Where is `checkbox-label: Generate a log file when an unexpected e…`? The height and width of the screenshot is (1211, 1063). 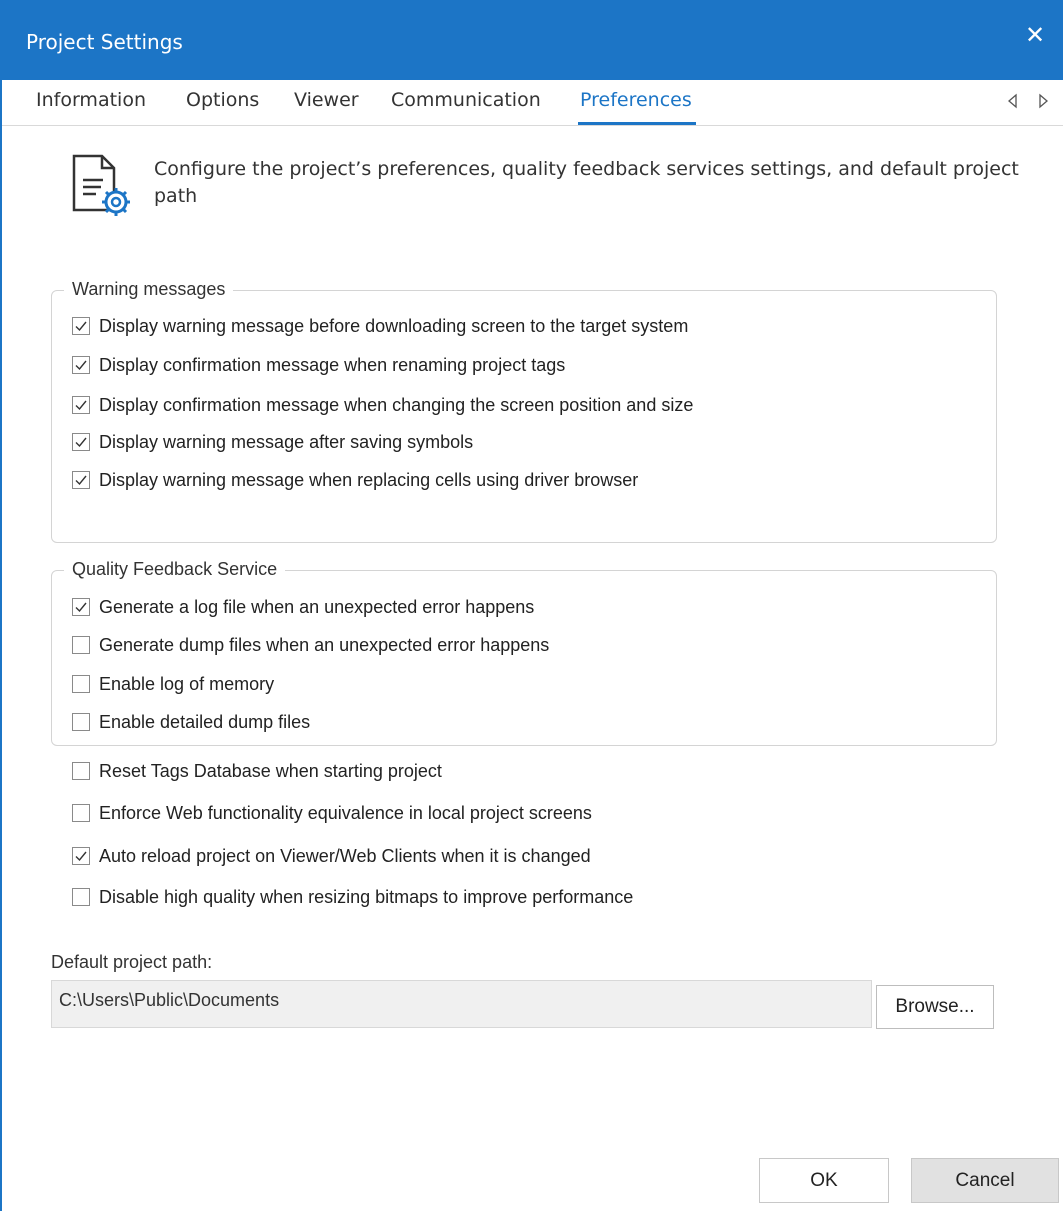 checkbox-label: Generate a log file when an unexpected e… is located at coordinates (317, 606).